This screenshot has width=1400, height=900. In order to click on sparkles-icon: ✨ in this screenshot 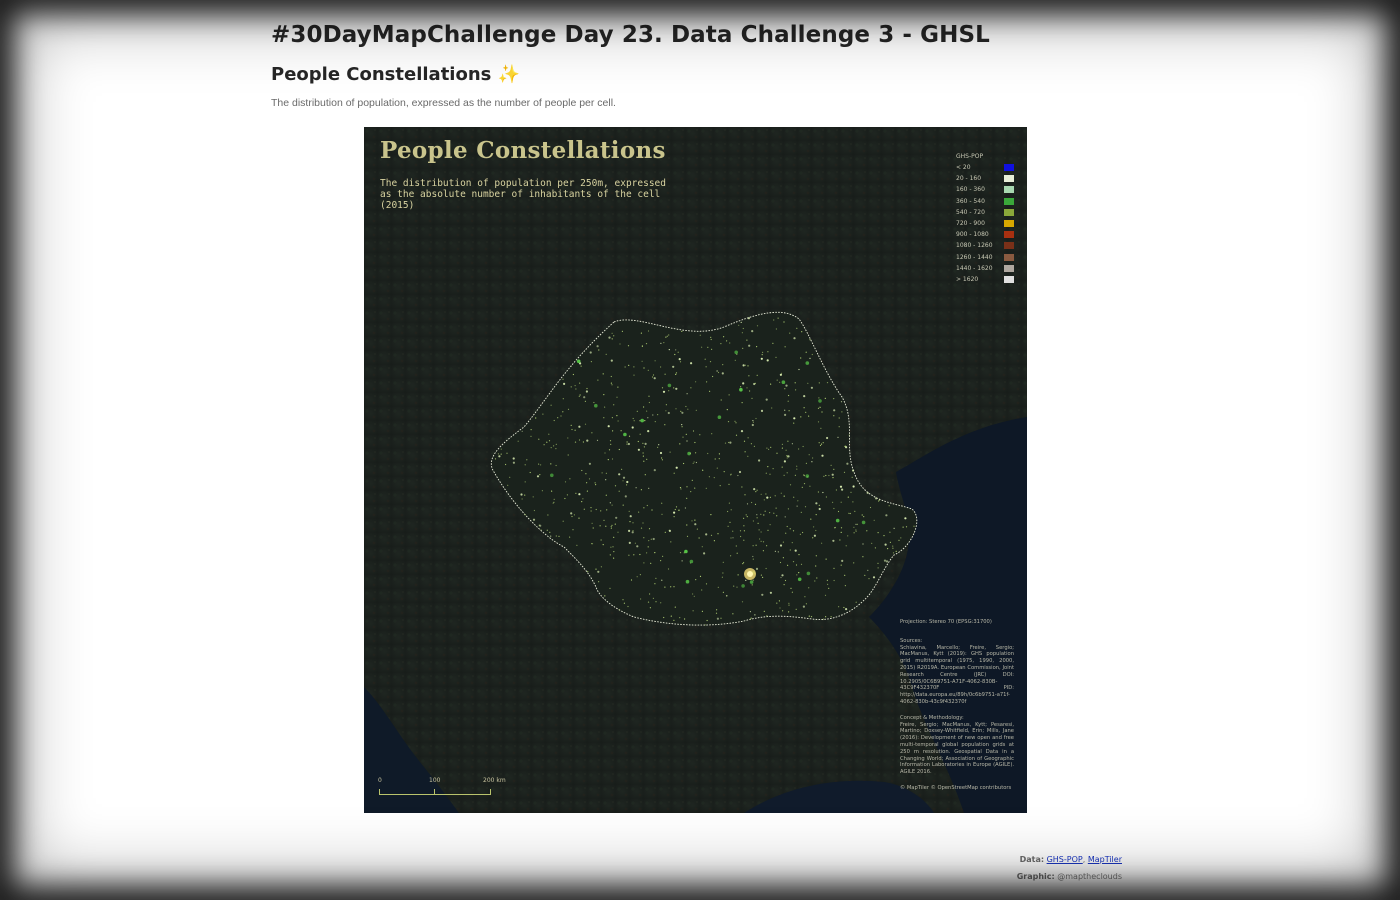, I will do `click(509, 74)`.